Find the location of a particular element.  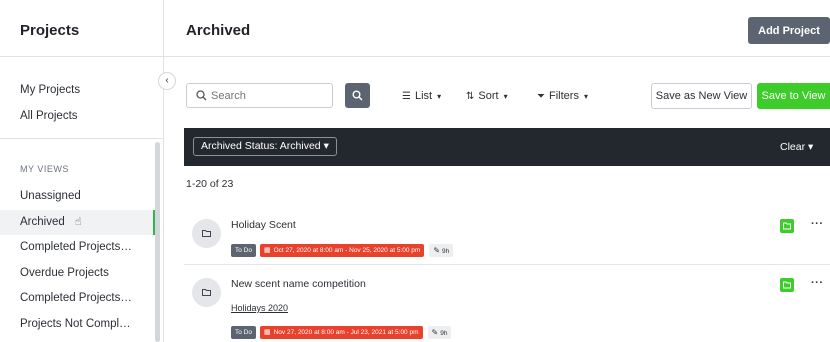

search-icon is located at coordinates (201, 95).